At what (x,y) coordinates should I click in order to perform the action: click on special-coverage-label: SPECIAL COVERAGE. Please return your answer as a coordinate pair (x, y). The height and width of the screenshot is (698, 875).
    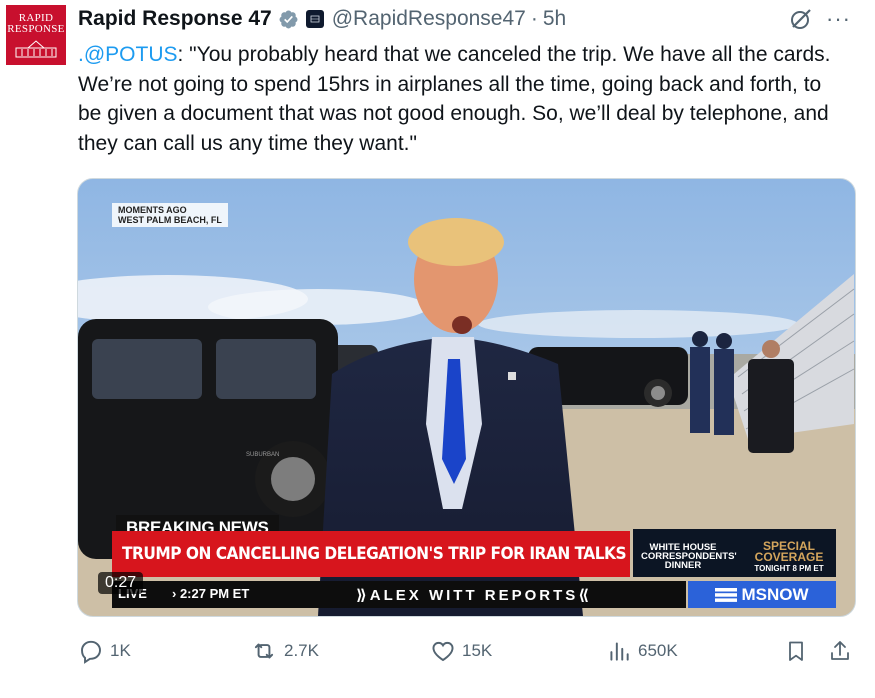
    Looking at the image, I should click on (789, 551).